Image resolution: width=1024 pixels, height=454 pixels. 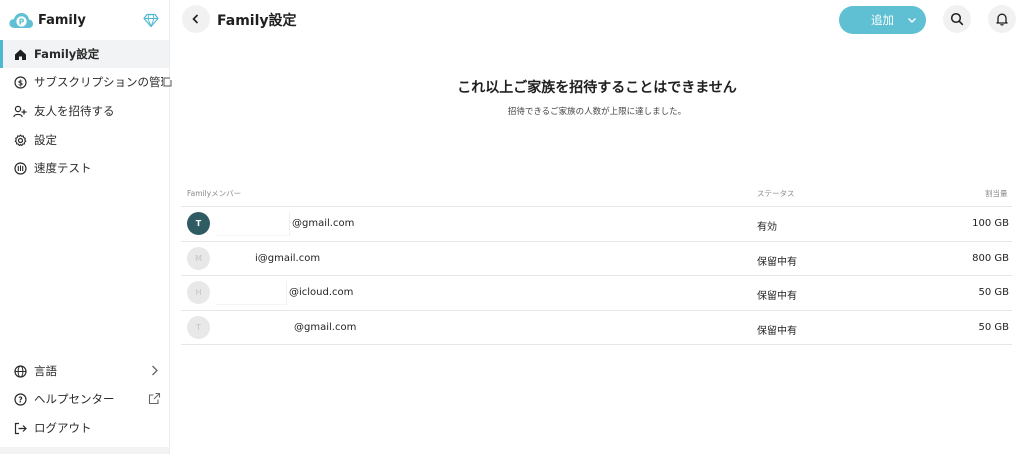 I want to click on sidebar-item-help-center: ? ヘルプセンター, so click(x=84, y=399).